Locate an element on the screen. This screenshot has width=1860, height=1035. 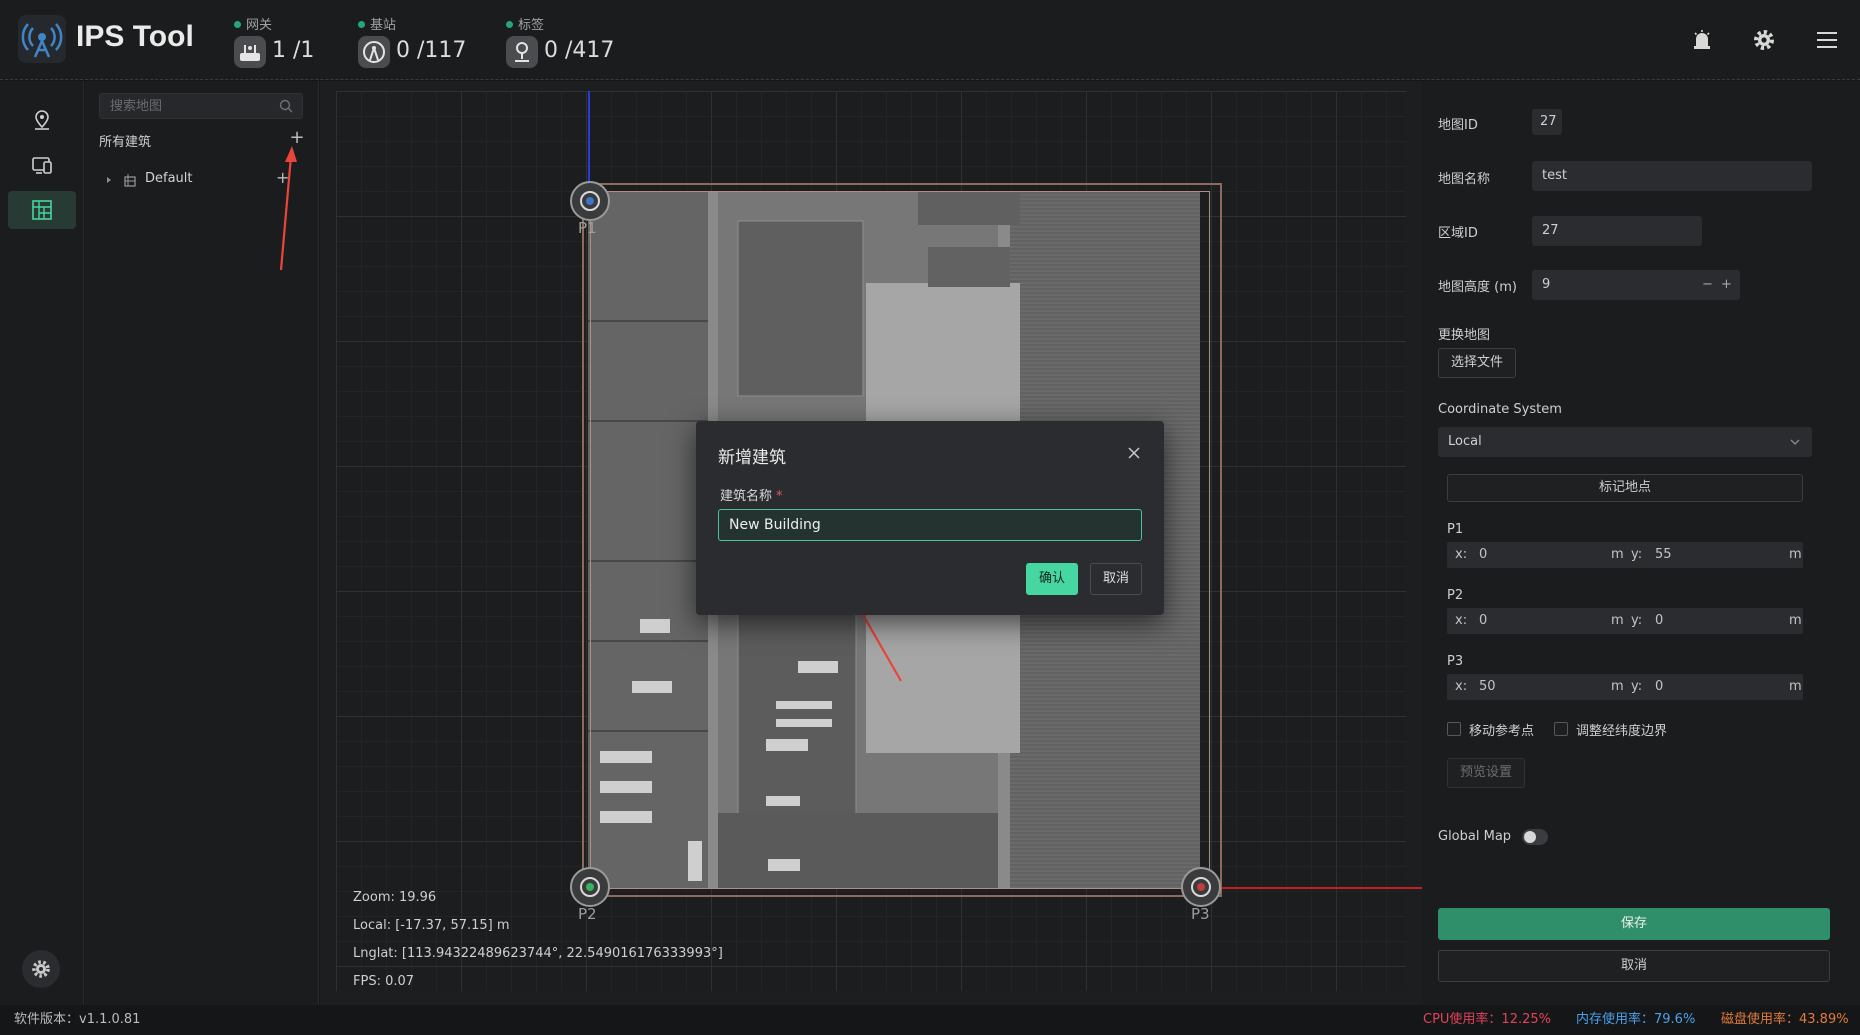
search-icon is located at coordinates (286, 106).